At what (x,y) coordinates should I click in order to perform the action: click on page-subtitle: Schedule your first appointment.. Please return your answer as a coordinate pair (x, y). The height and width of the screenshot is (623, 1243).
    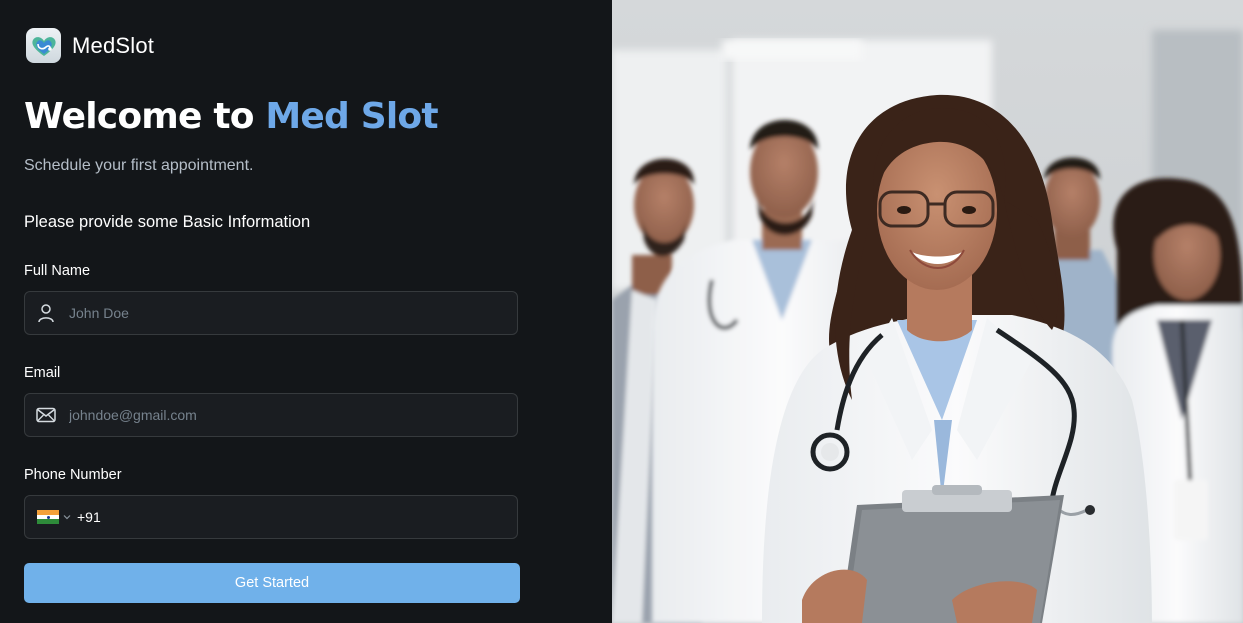
    Looking at the image, I should click on (139, 165).